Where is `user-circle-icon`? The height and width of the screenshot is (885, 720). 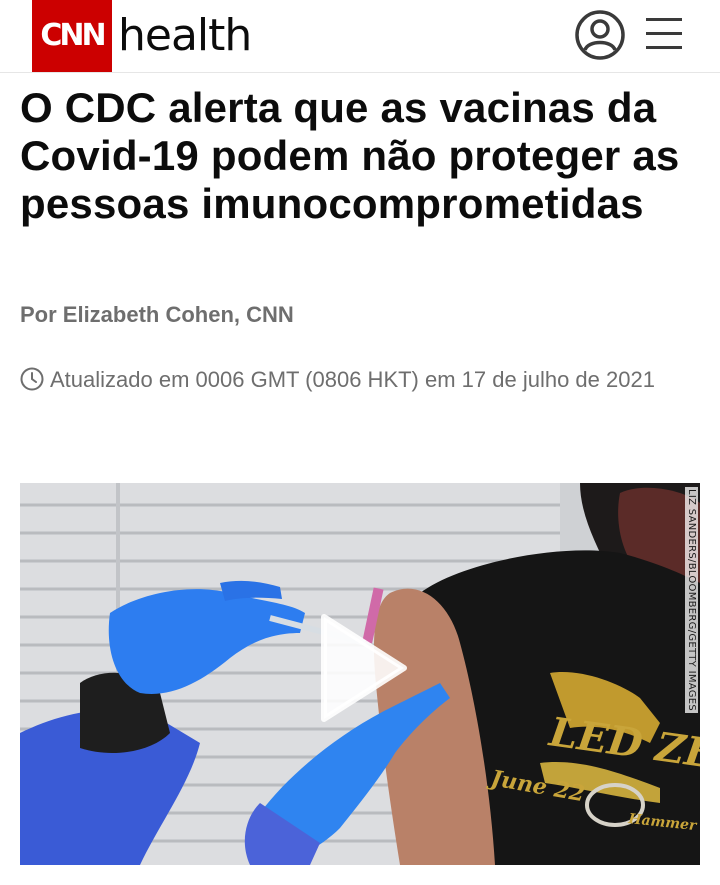 user-circle-icon is located at coordinates (600, 35).